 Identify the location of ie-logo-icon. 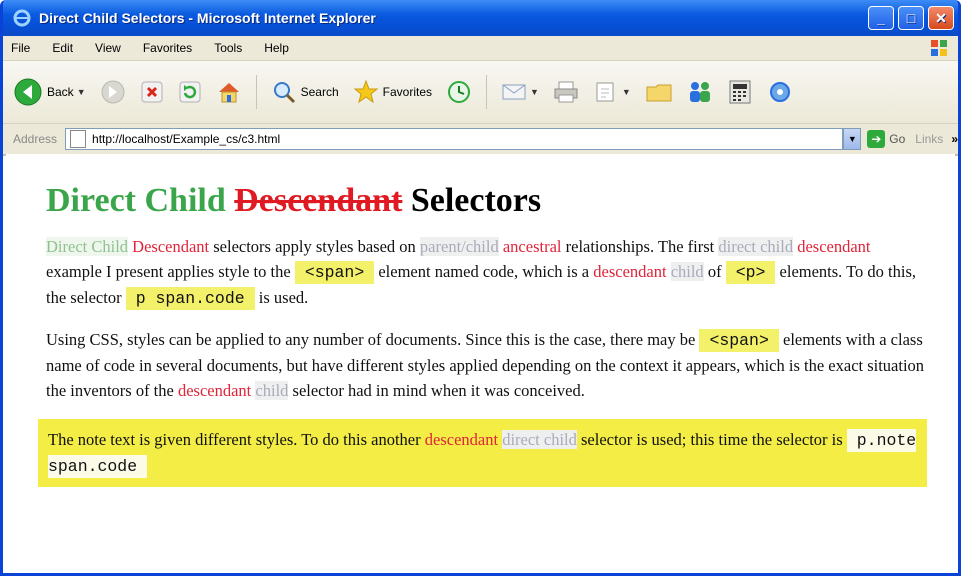
(22, 18).